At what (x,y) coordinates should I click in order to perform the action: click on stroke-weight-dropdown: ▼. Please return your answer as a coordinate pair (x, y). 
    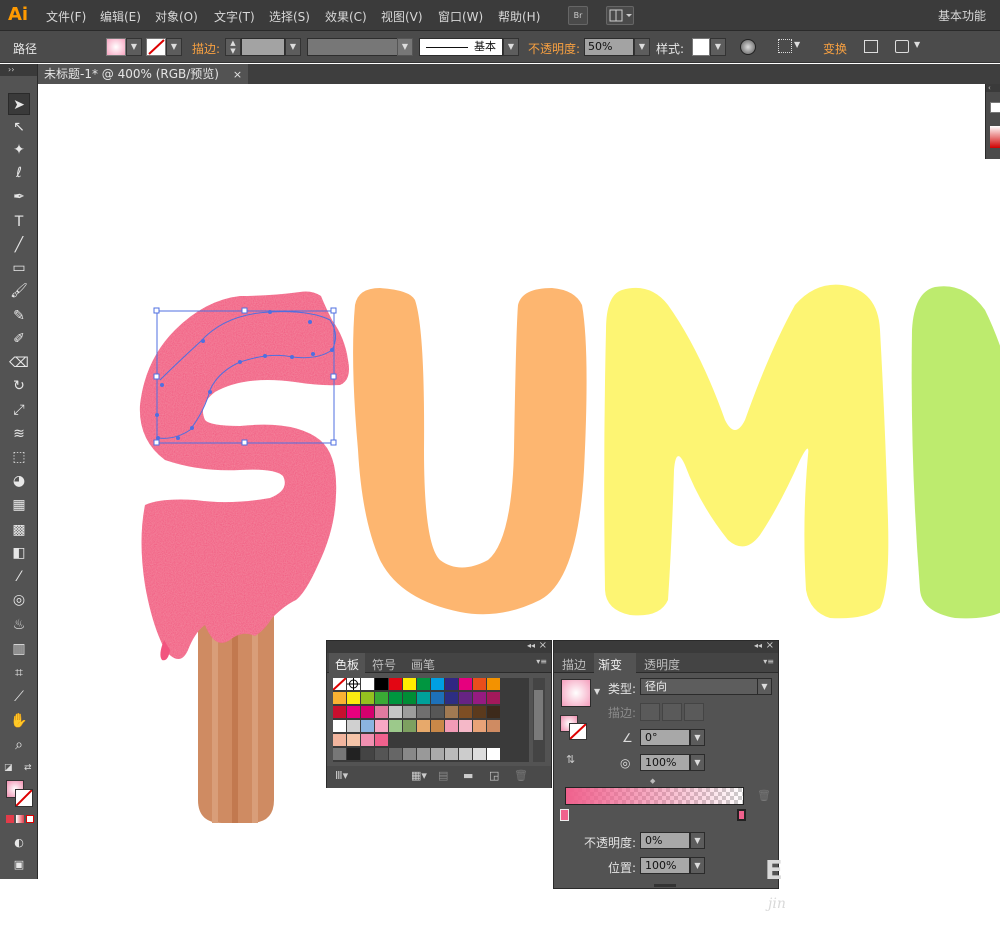
    Looking at the image, I should click on (293, 47).